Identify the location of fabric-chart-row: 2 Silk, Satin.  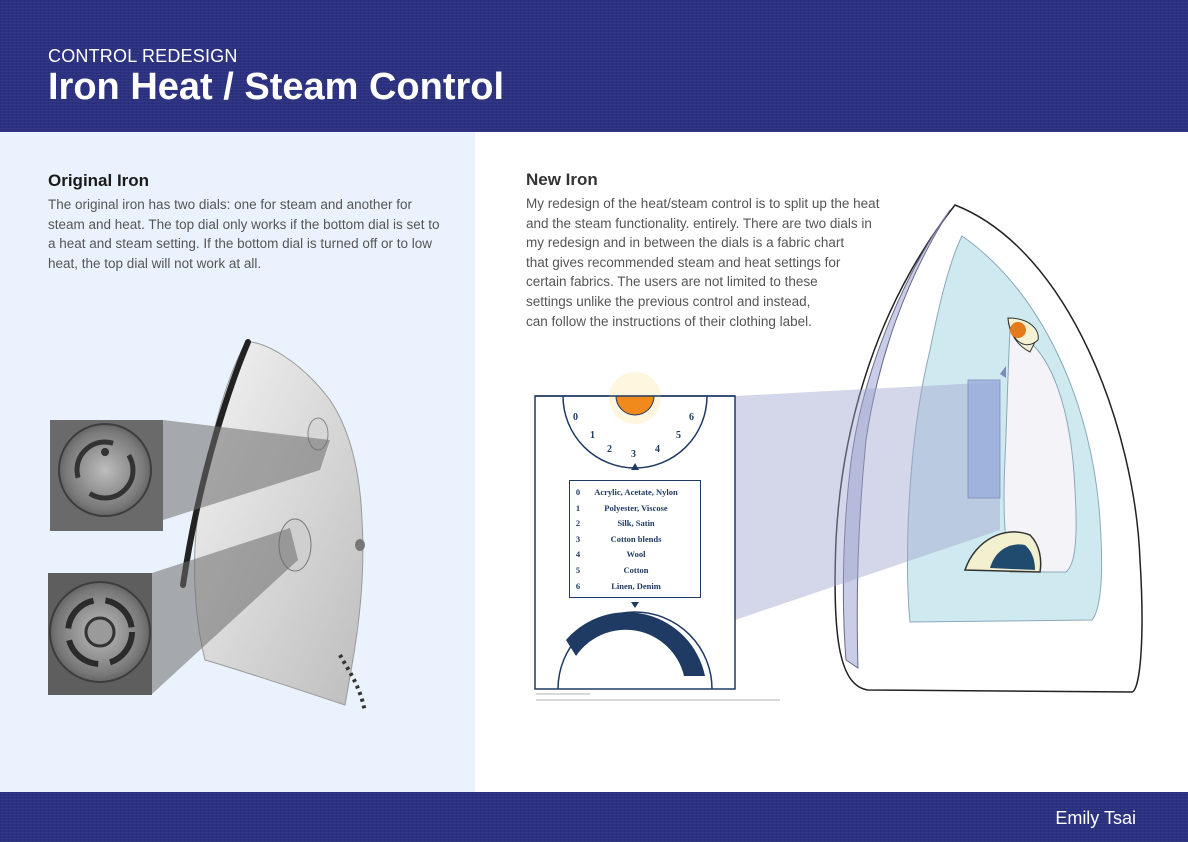
(627, 526).